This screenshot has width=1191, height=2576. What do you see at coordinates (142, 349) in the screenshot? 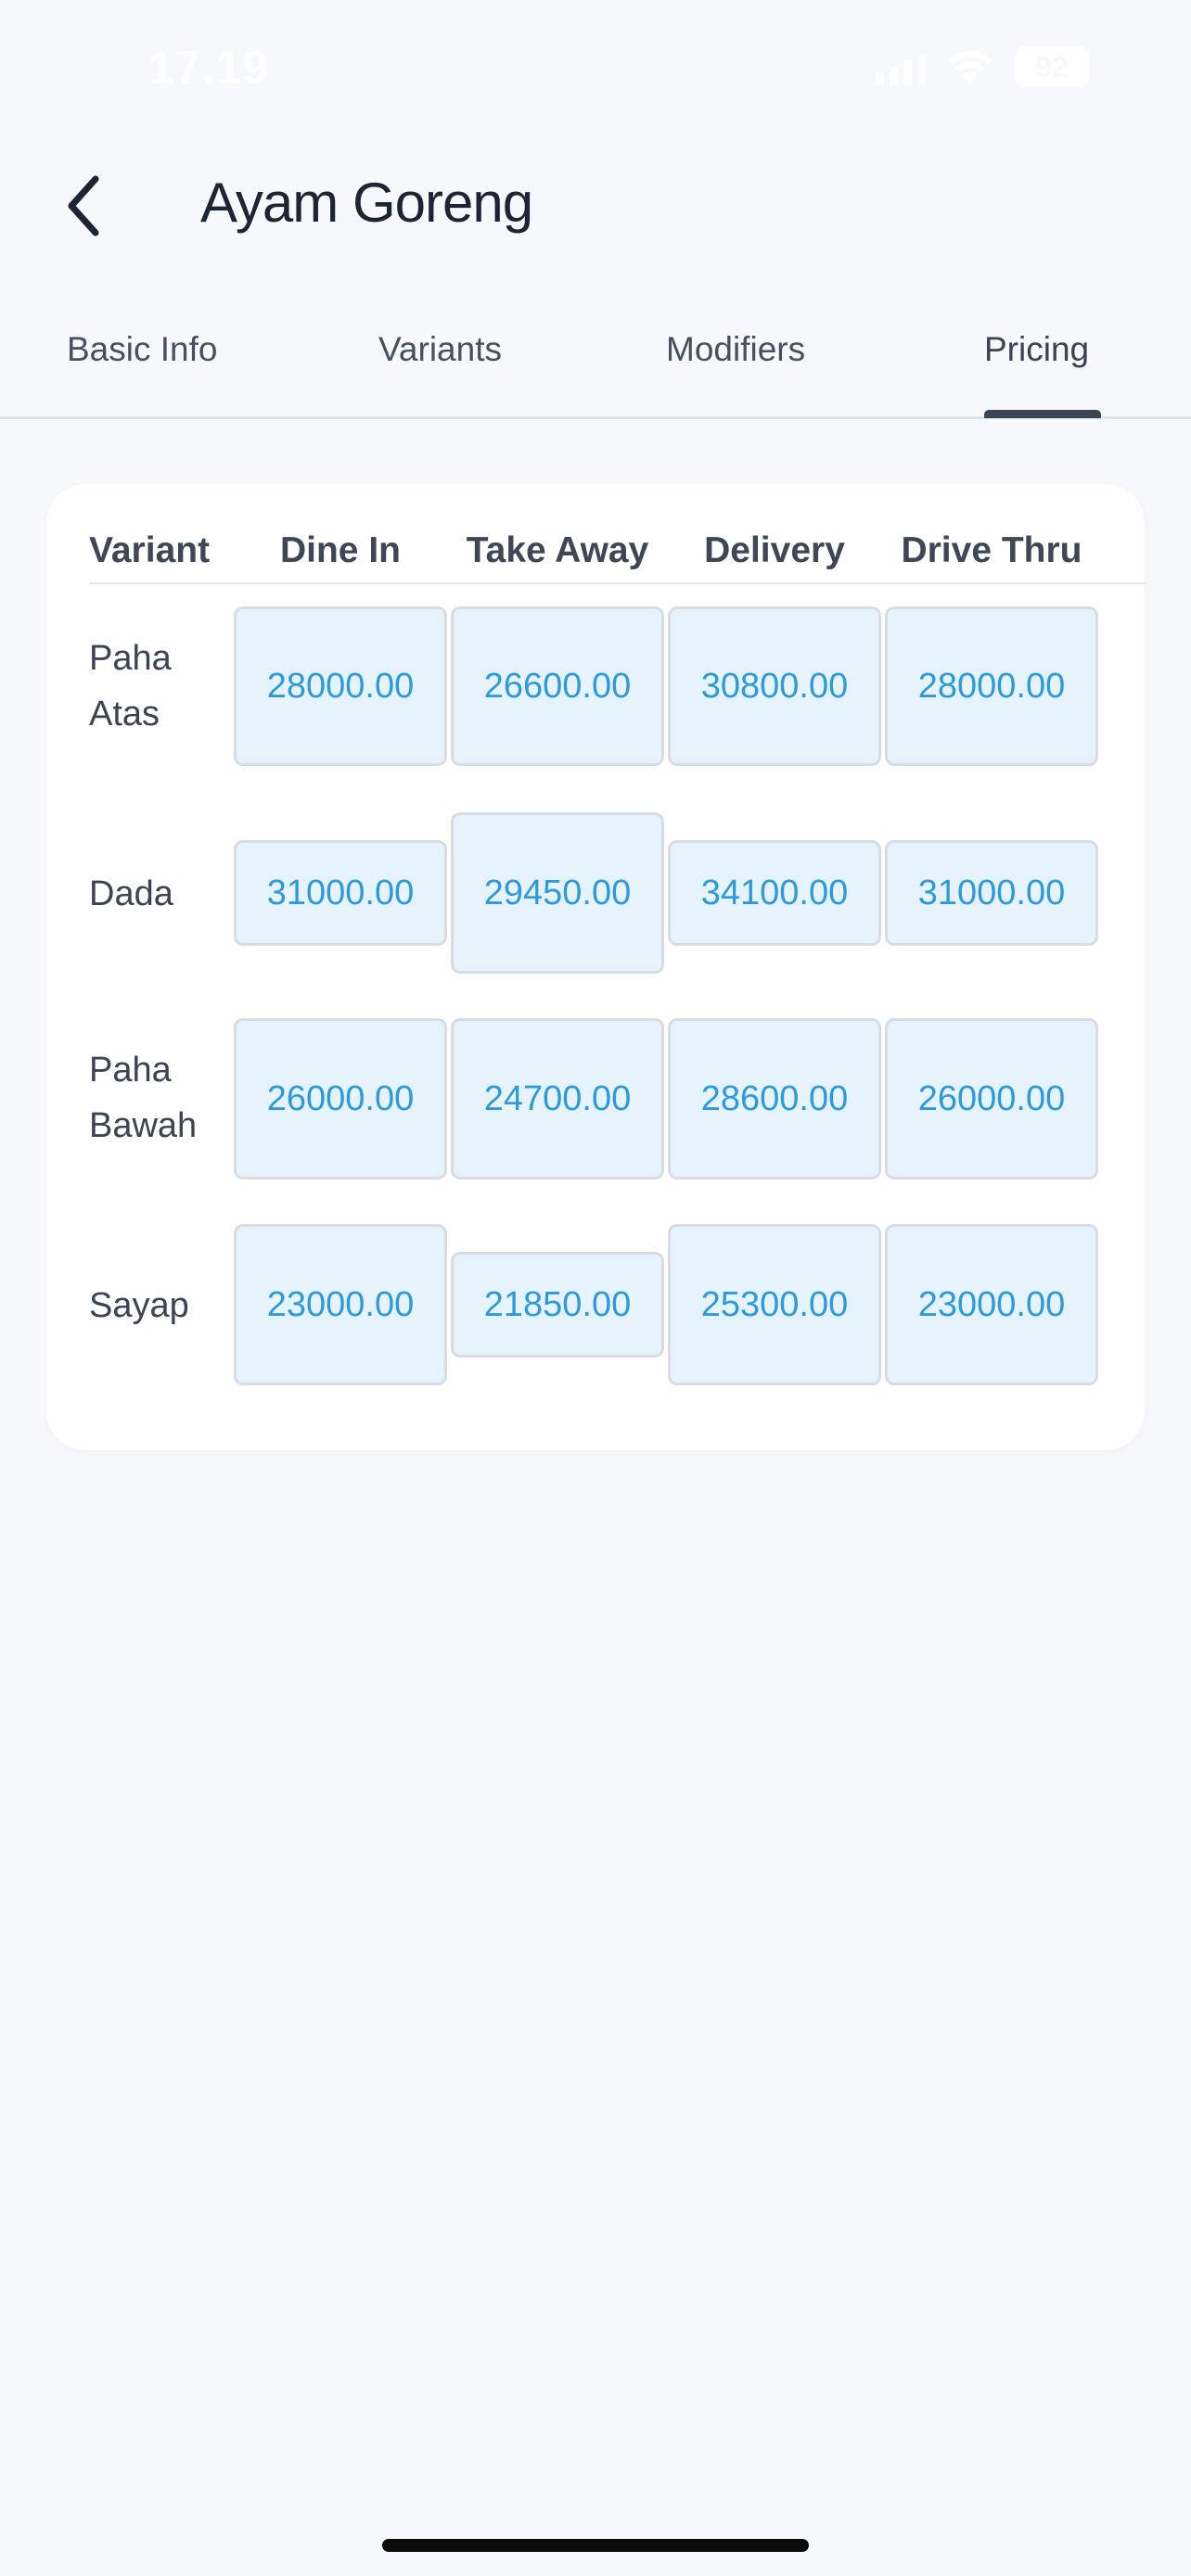
I see `tab-basic-info: Basic Info` at bounding box center [142, 349].